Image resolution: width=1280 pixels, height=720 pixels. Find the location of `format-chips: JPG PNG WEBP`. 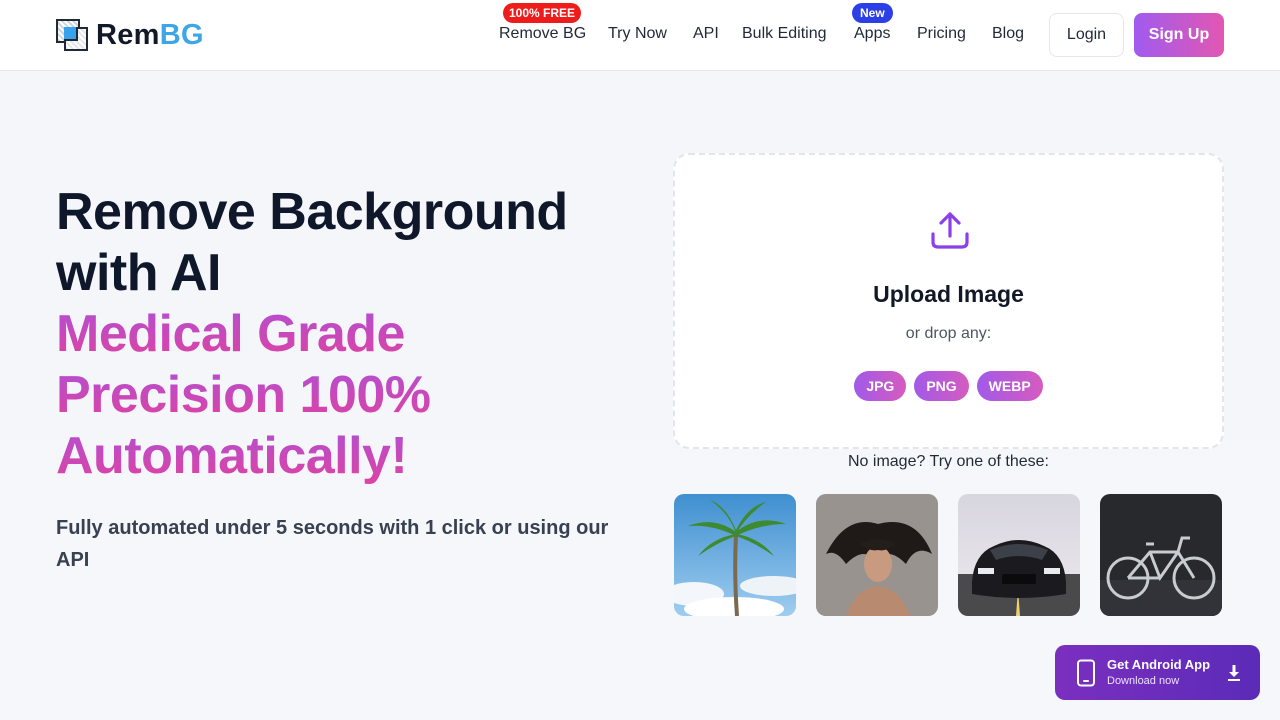

format-chips: JPG PNG WEBP is located at coordinates (948, 386).